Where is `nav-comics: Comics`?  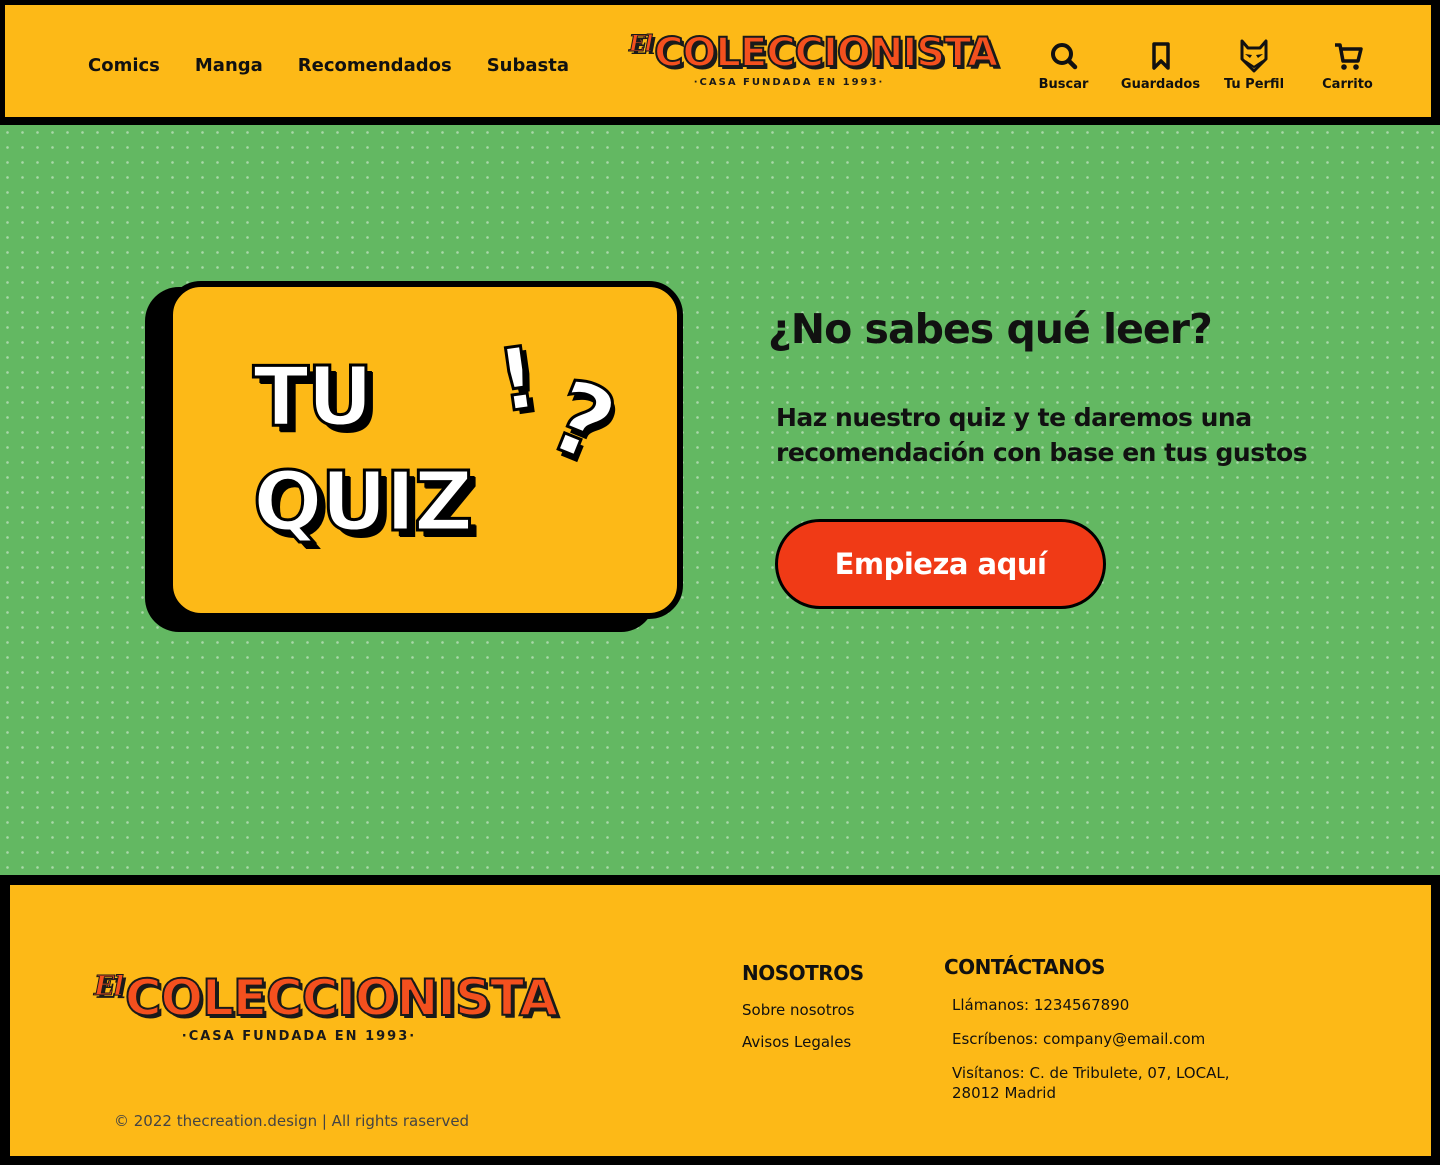 nav-comics: Comics is located at coordinates (124, 65).